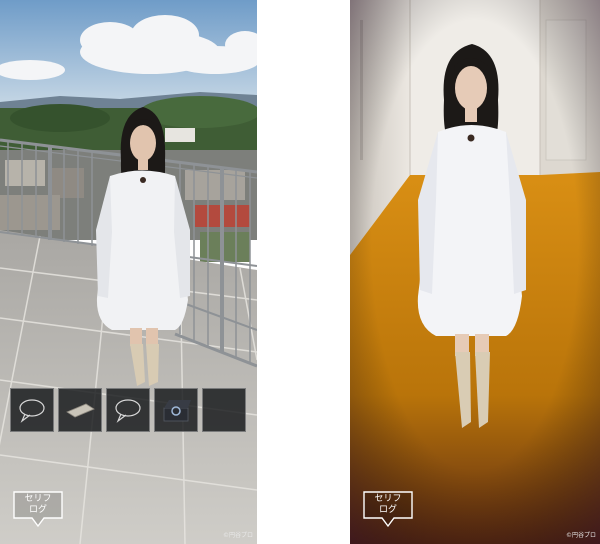 The width and height of the screenshot is (600, 544). I want to click on ring-box-icon, so click(177, 411).